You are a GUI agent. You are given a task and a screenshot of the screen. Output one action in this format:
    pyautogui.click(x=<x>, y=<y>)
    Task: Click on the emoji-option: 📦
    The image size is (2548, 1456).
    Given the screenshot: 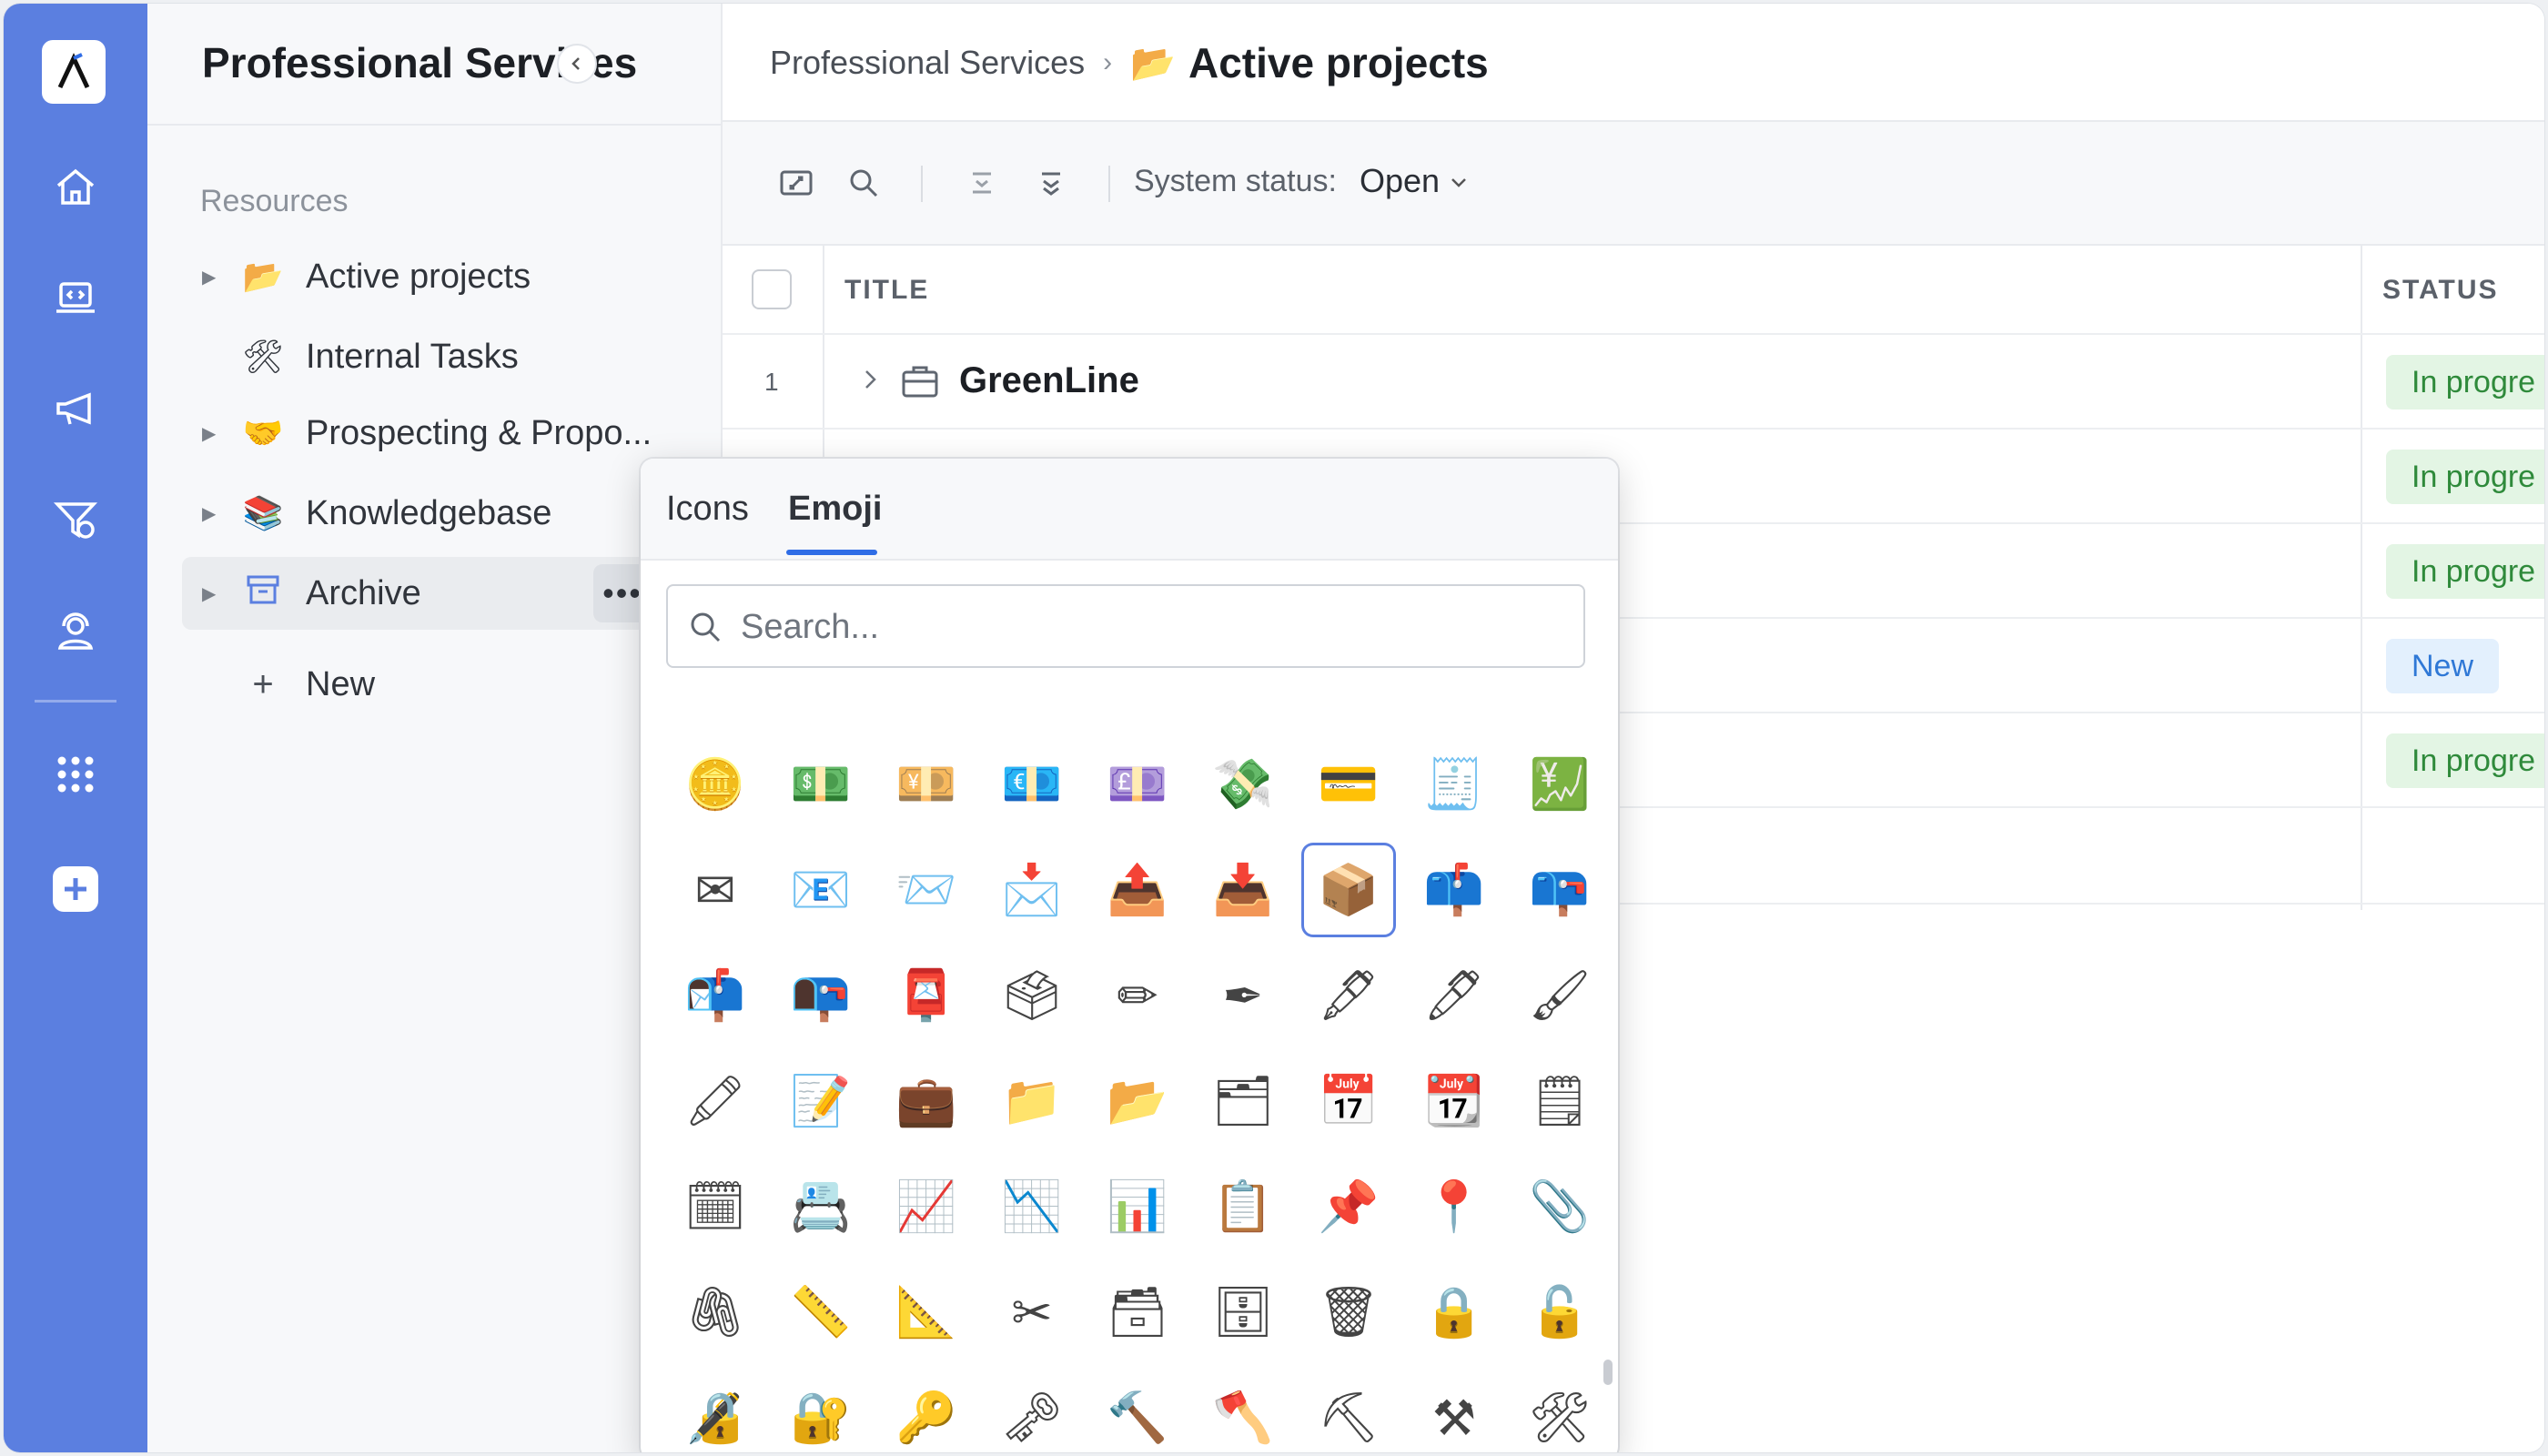 What is the action you would take?
    pyautogui.click(x=1349, y=890)
    